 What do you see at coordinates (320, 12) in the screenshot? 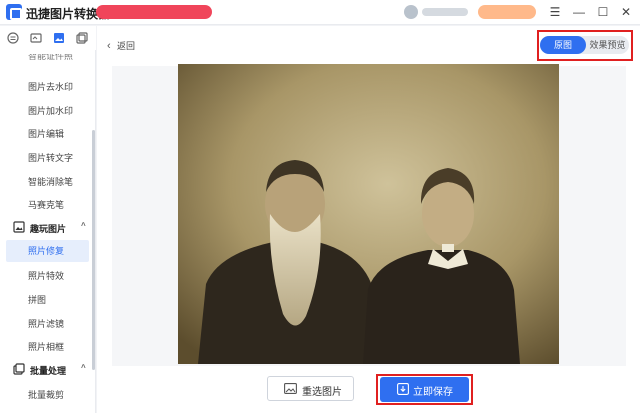
I see `title-bar: 迅捷图片转换器 ☰ — ☐ ✕` at bounding box center [320, 12].